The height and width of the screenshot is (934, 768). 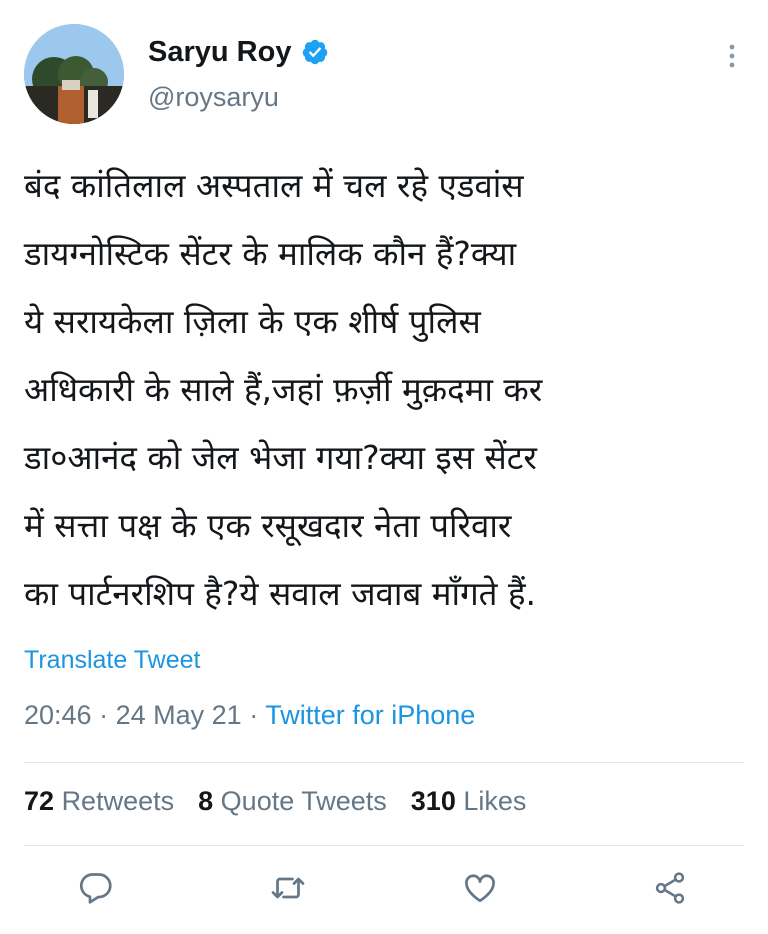 What do you see at coordinates (370, 715) in the screenshot?
I see `tweet-source-app: Twitter for iPhone` at bounding box center [370, 715].